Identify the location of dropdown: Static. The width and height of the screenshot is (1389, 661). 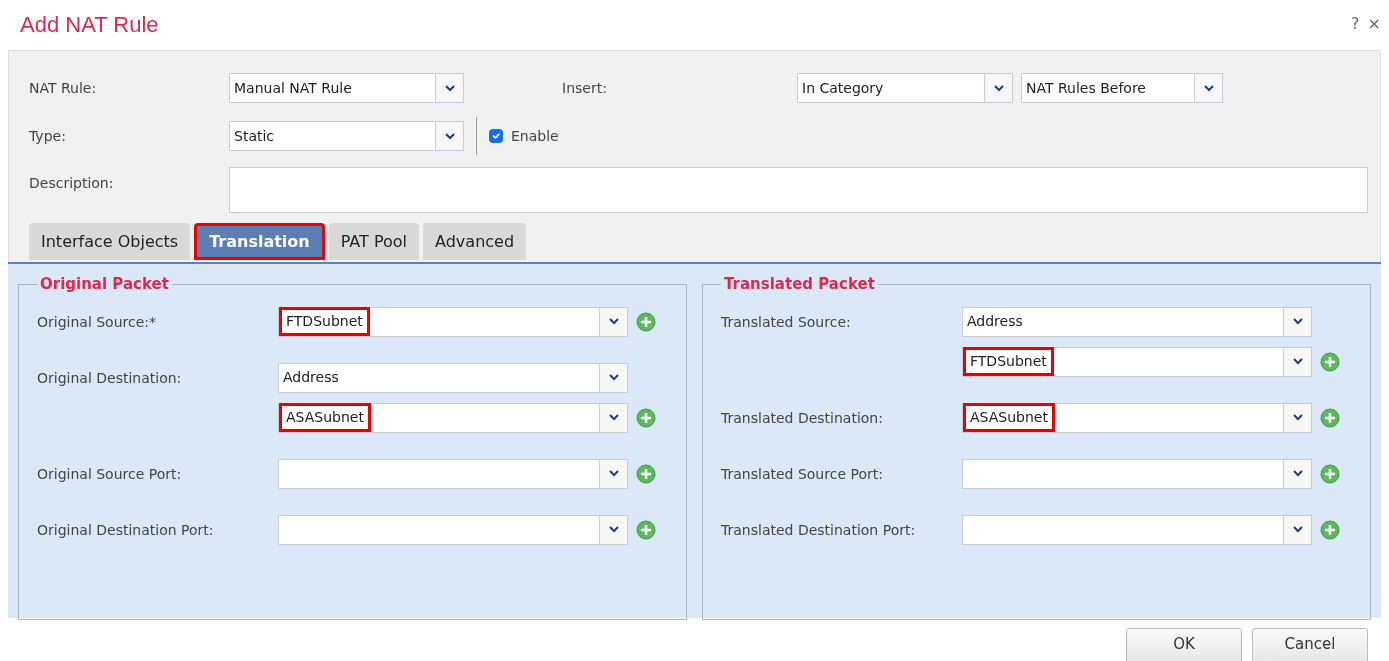
(346, 136).